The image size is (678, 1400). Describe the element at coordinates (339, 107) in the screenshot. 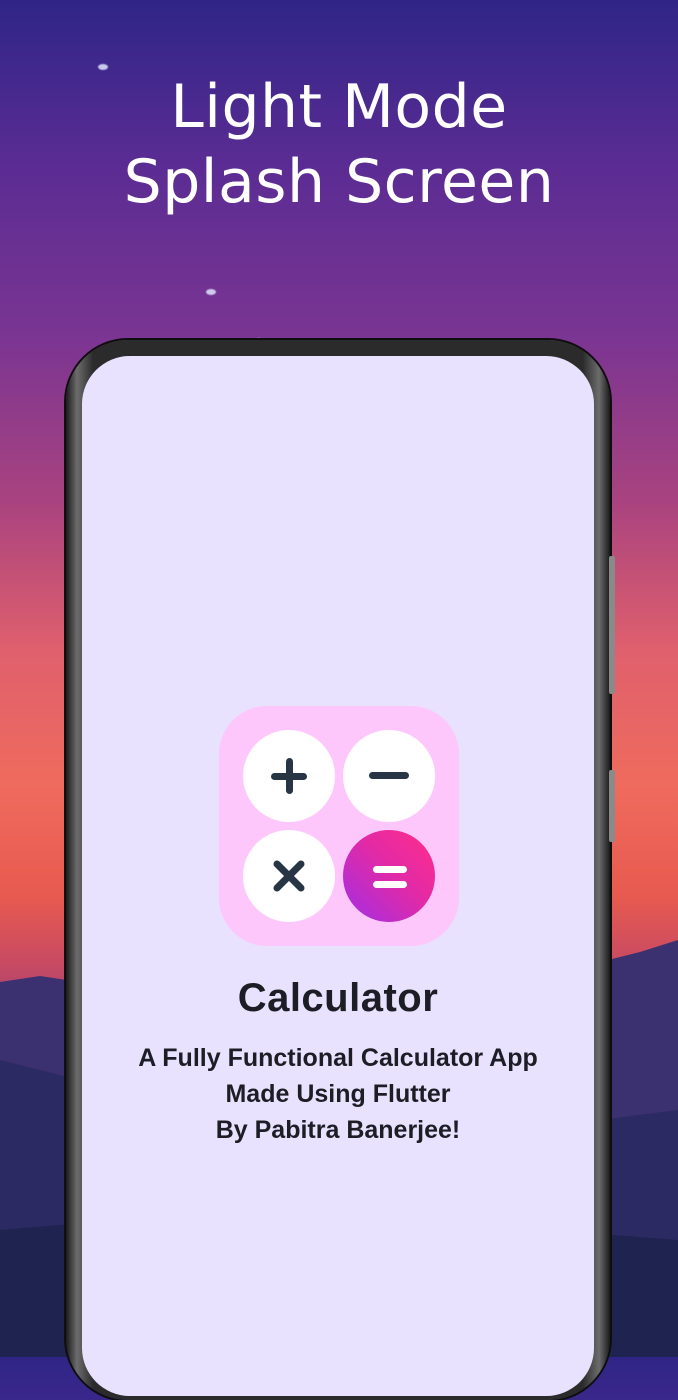

I see `headline-line-1: Light Mode` at that location.